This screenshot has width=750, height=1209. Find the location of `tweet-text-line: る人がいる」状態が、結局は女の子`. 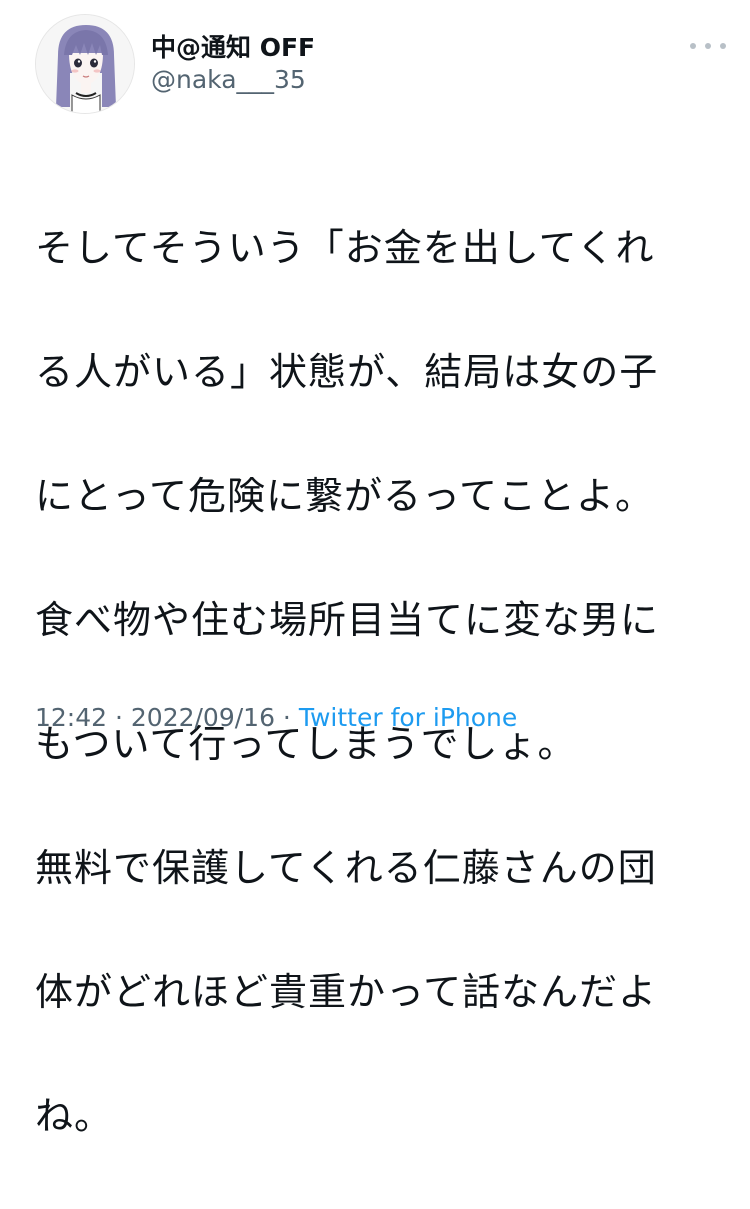

tweet-text-line: る人がいる」状態が、結局は女の子 is located at coordinates (347, 372).